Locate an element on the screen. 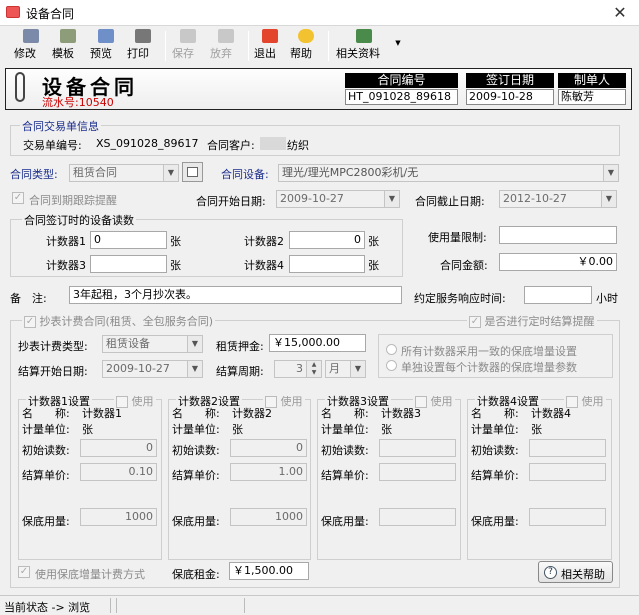  contract-device-select: 理光/理光MPC2800彩机/无 ▼ is located at coordinates (448, 173).